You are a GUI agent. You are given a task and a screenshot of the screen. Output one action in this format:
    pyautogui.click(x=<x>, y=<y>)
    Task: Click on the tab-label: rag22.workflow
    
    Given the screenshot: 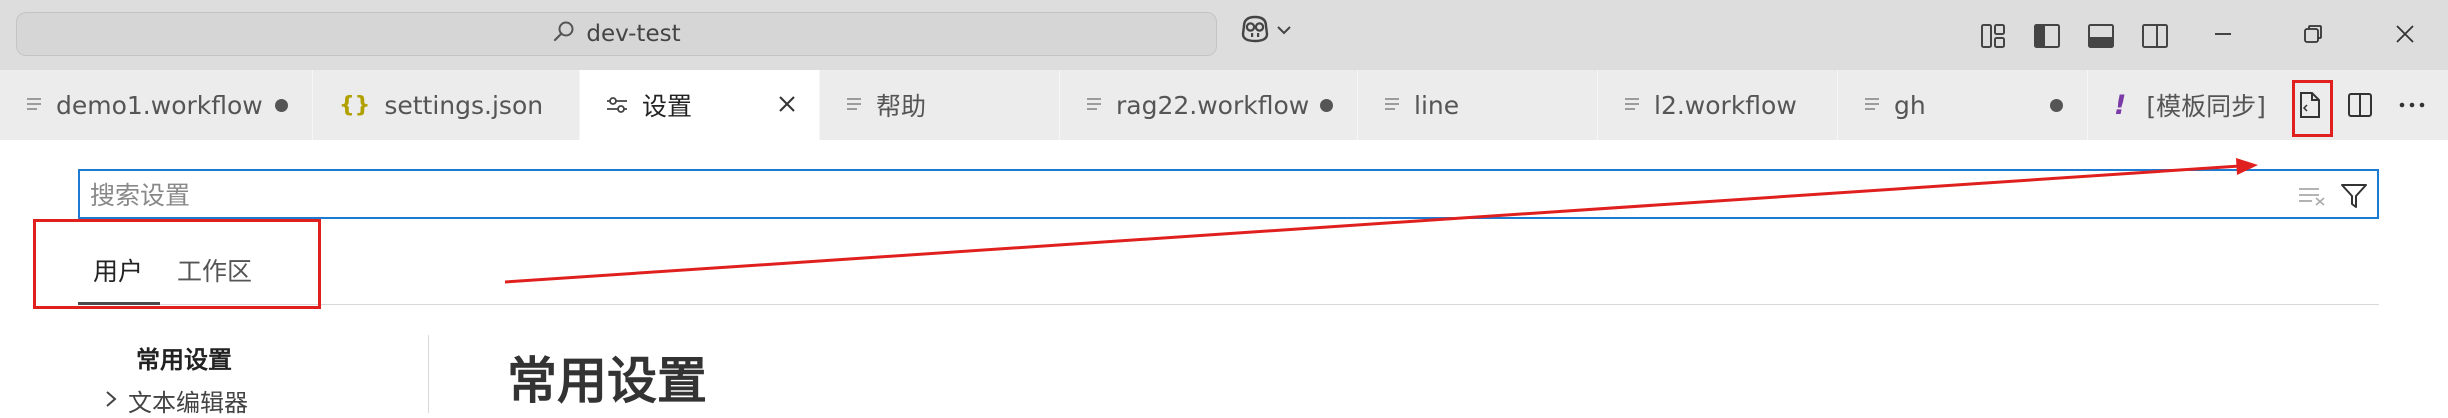 What is the action you would take?
    pyautogui.click(x=1213, y=105)
    